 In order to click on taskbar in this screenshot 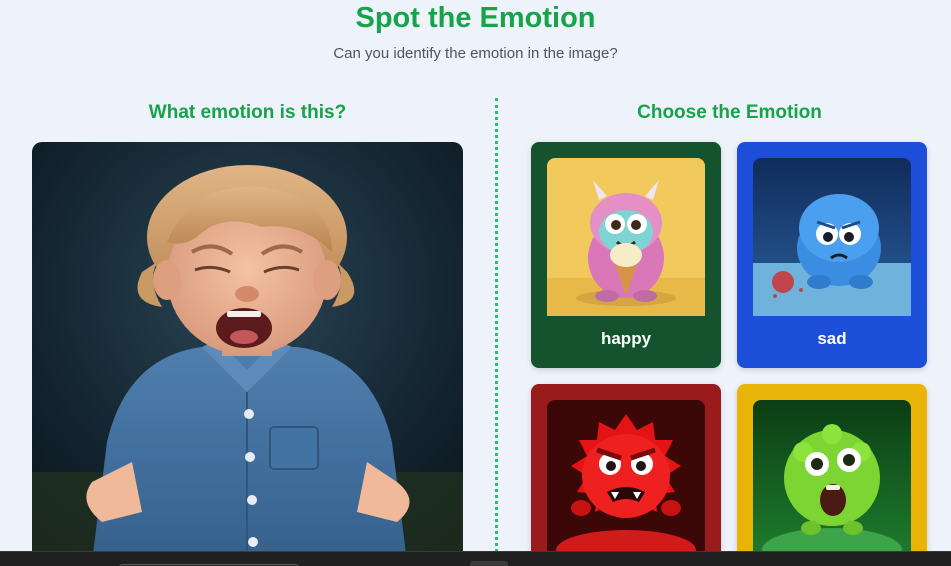, I will do `click(475, 558)`.